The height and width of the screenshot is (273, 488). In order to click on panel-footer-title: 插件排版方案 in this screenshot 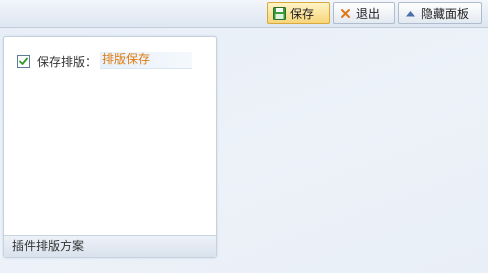, I will do `click(110, 246)`.